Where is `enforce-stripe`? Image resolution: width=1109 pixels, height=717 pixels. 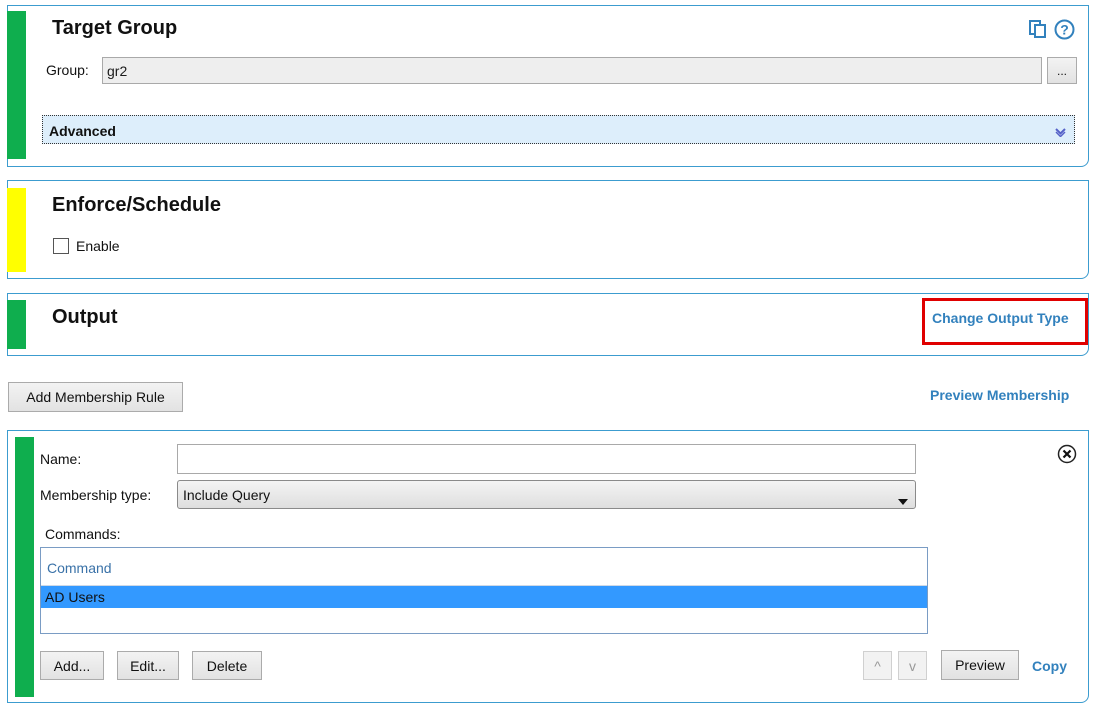
enforce-stripe is located at coordinates (16, 230).